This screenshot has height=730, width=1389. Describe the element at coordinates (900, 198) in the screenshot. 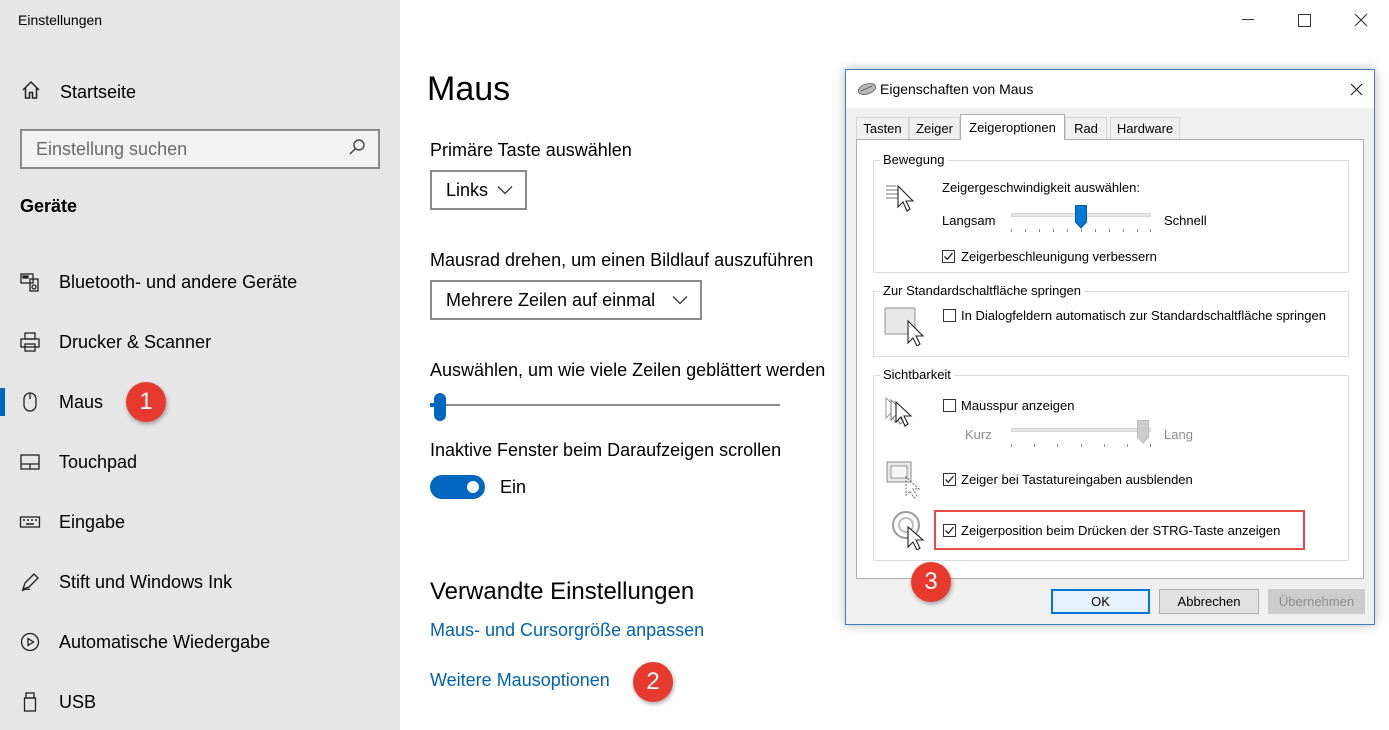

I see `pointer-speed-icon` at that location.